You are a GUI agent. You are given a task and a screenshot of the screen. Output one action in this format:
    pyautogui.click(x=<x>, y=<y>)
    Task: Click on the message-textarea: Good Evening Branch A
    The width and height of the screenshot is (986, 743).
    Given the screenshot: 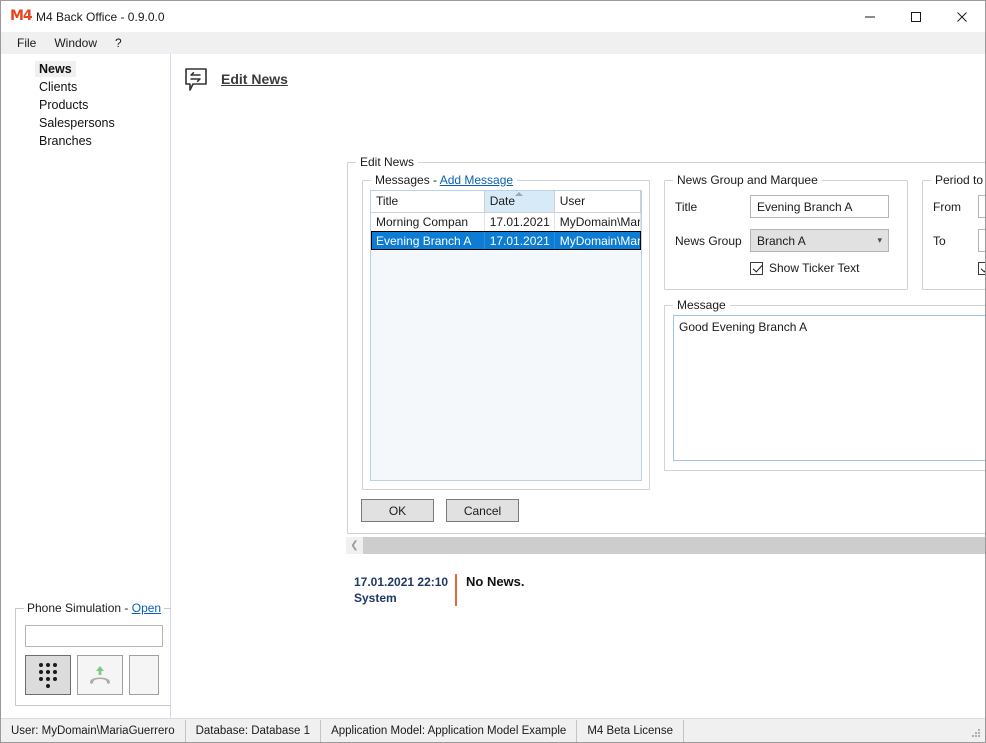 What is the action you would take?
    pyautogui.click(x=829, y=388)
    